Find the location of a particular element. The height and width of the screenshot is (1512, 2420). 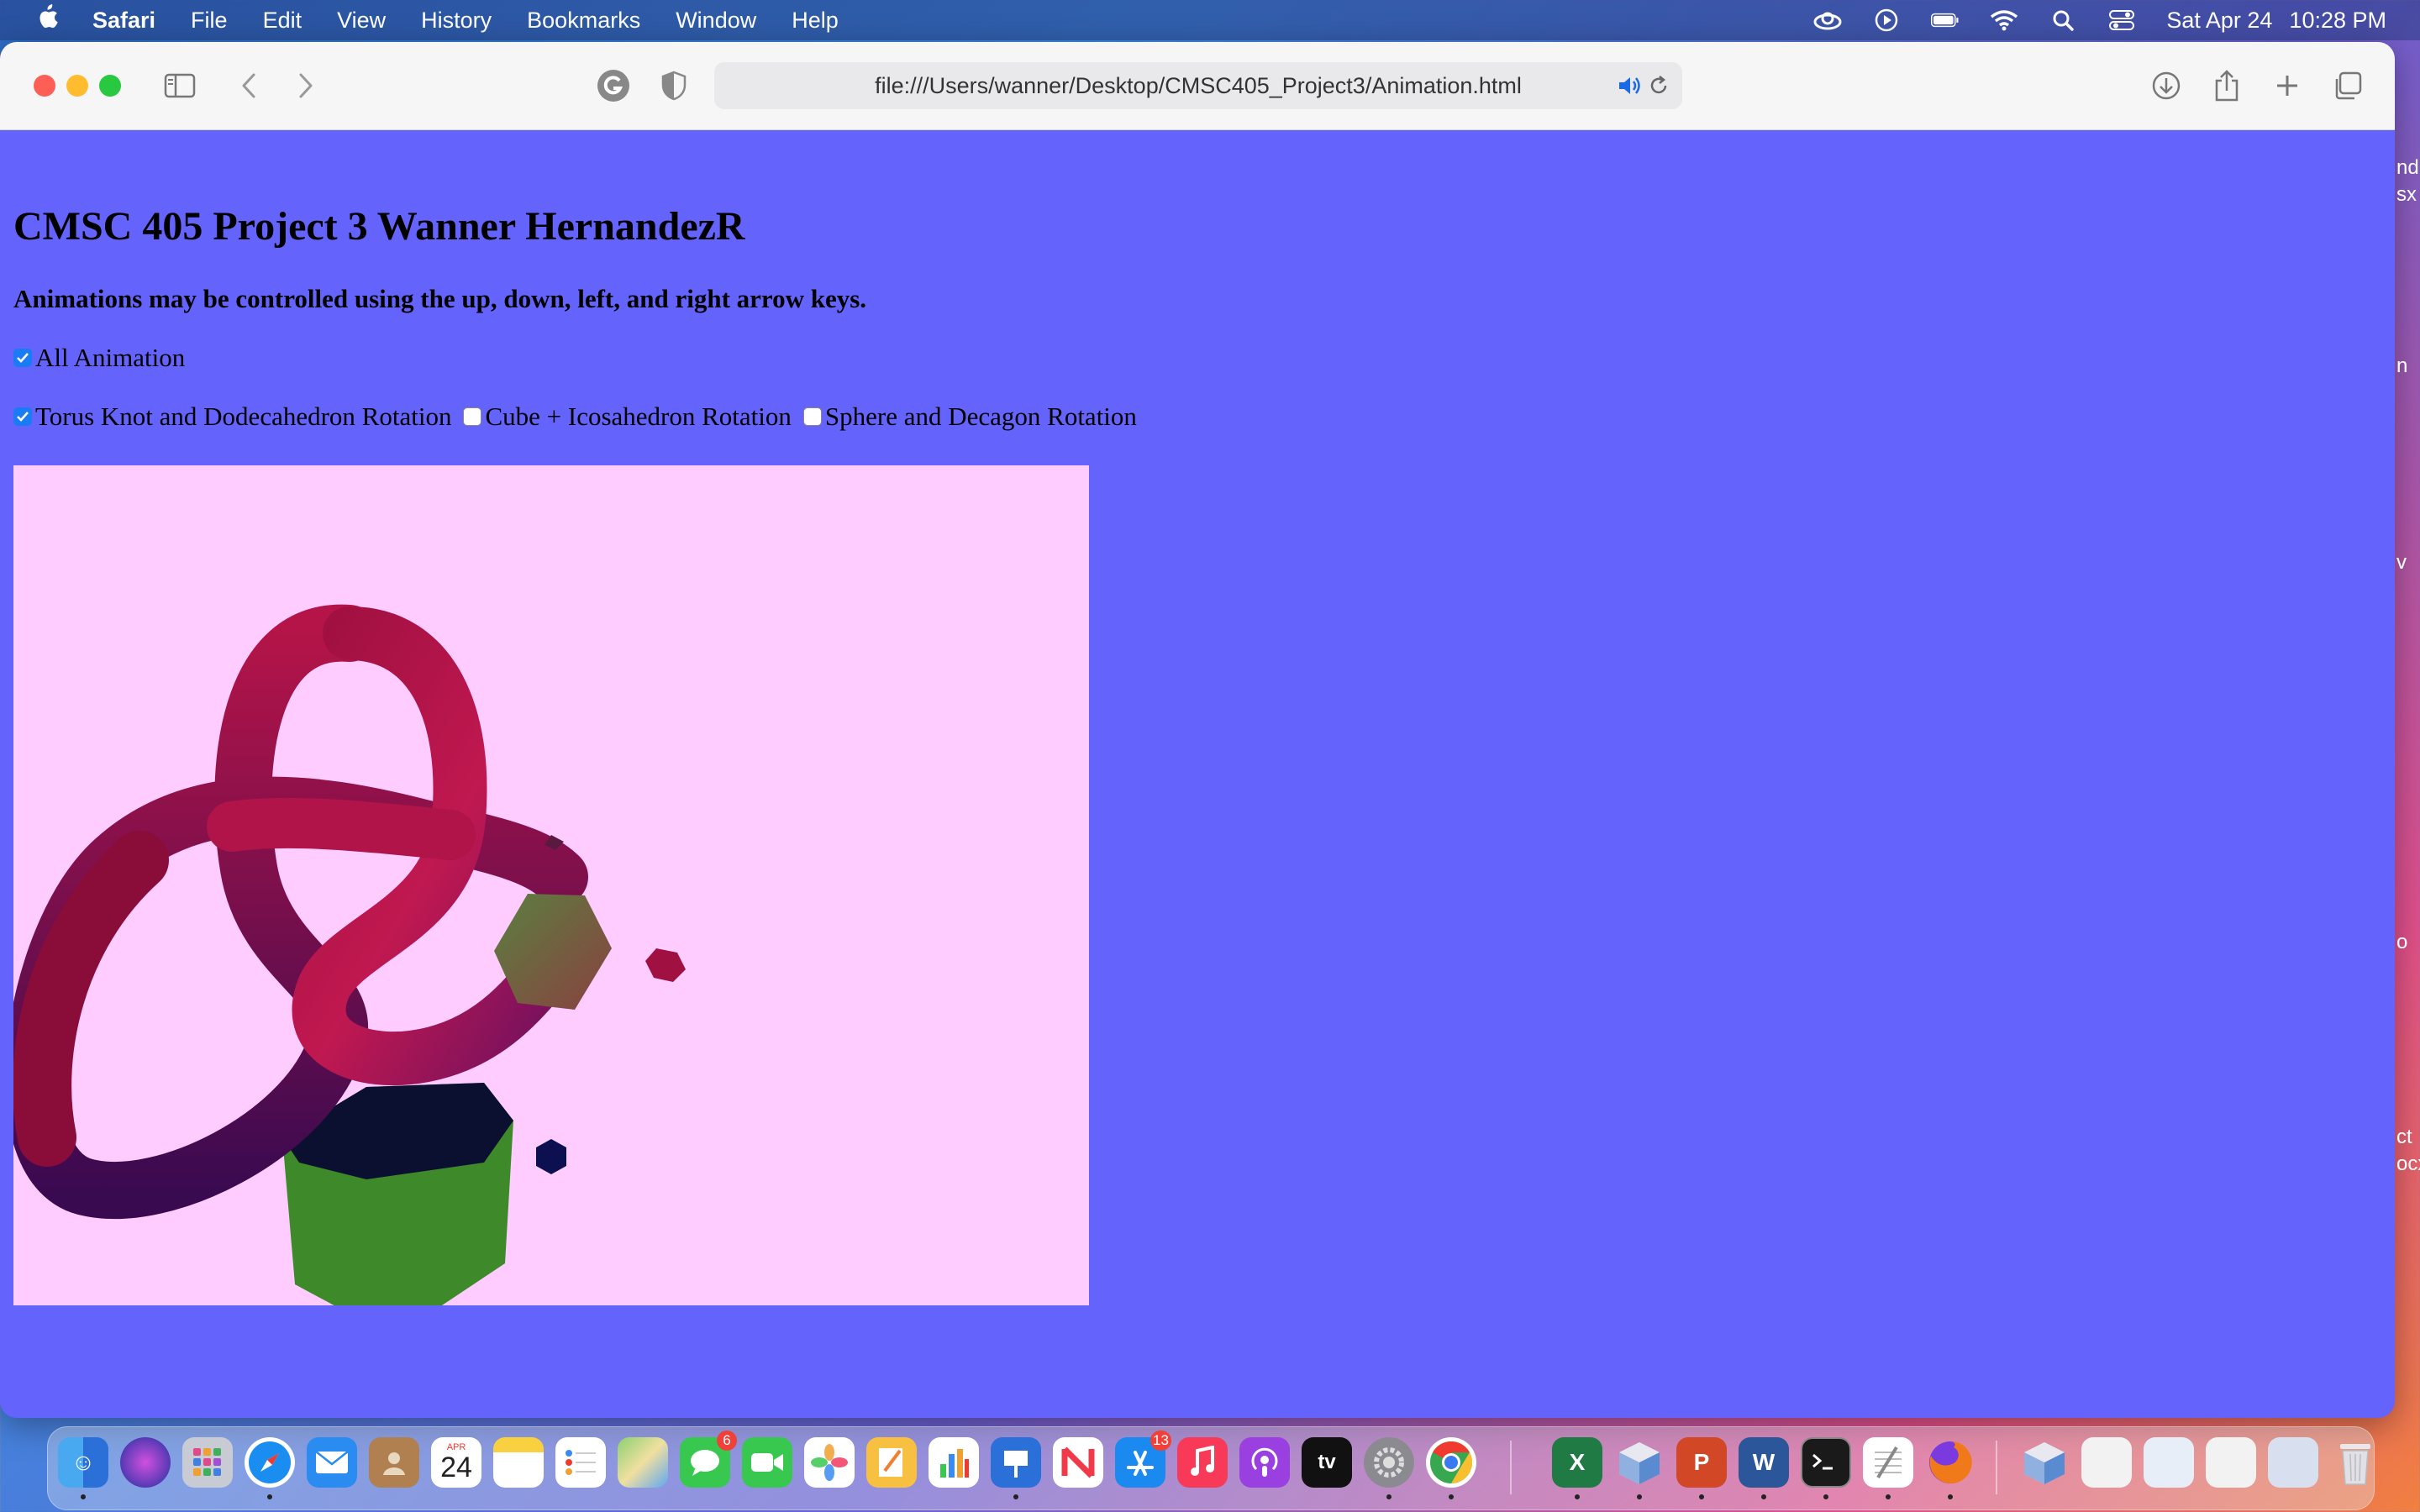

messages-badge: 6 is located at coordinates (727, 1441).